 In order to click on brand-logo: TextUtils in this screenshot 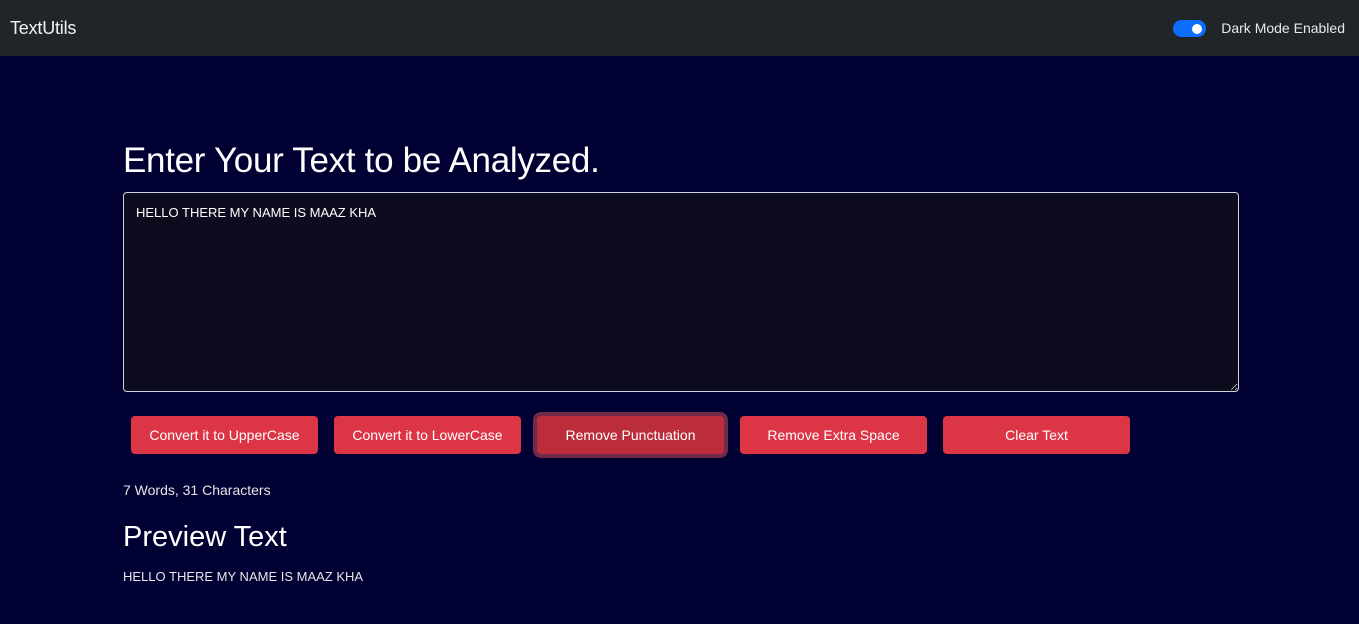, I will do `click(43, 28)`.